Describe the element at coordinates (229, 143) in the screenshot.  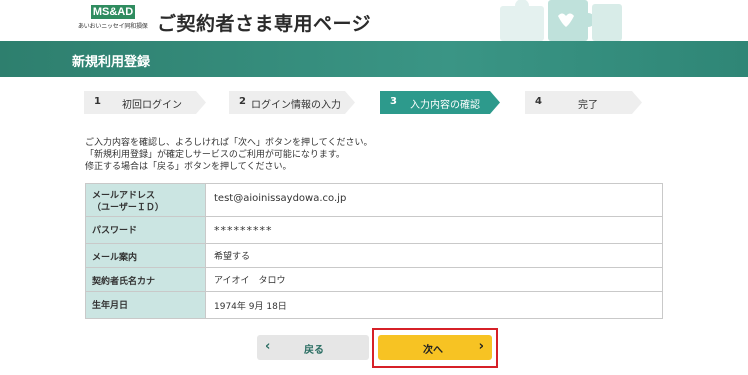
I see `instruction-line: ご入力内容を確認し、よろしければ「次へ」ボタンを押してください。` at that location.